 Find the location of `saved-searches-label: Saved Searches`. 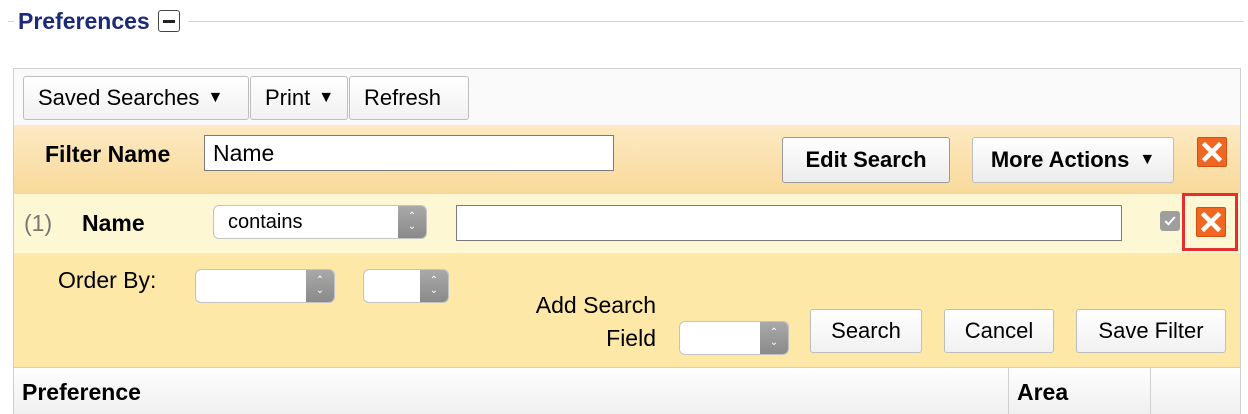

saved-searches-label: Saved Searches is located at coordinates (119, 97).